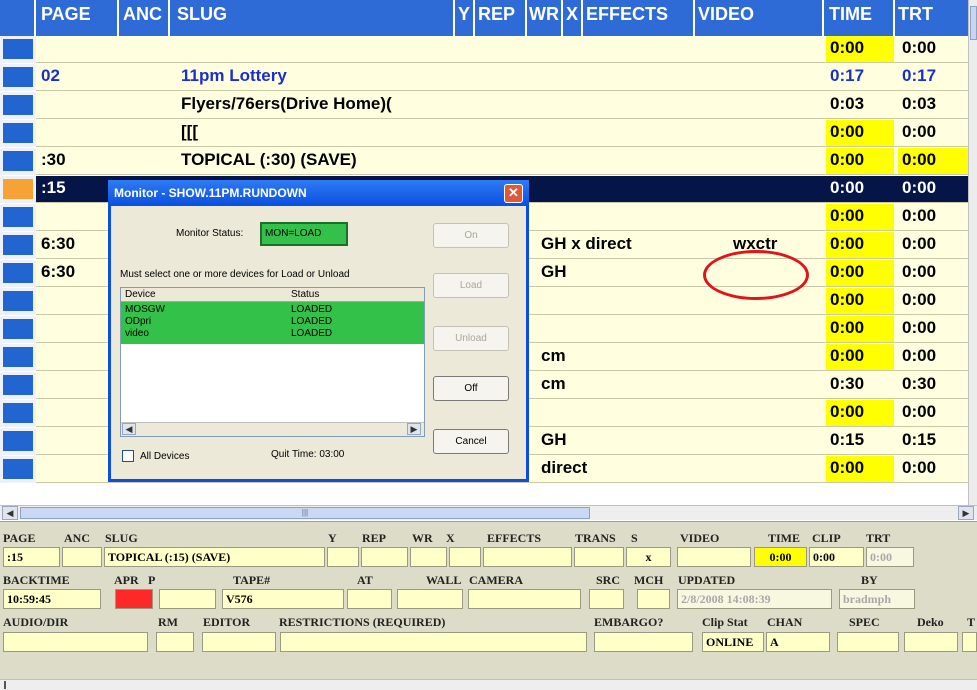  Describe the element at coordinates (214, 557) in the screenshot. I see `slug-field: TOPICAL (:15) (SAVE)` at that location.